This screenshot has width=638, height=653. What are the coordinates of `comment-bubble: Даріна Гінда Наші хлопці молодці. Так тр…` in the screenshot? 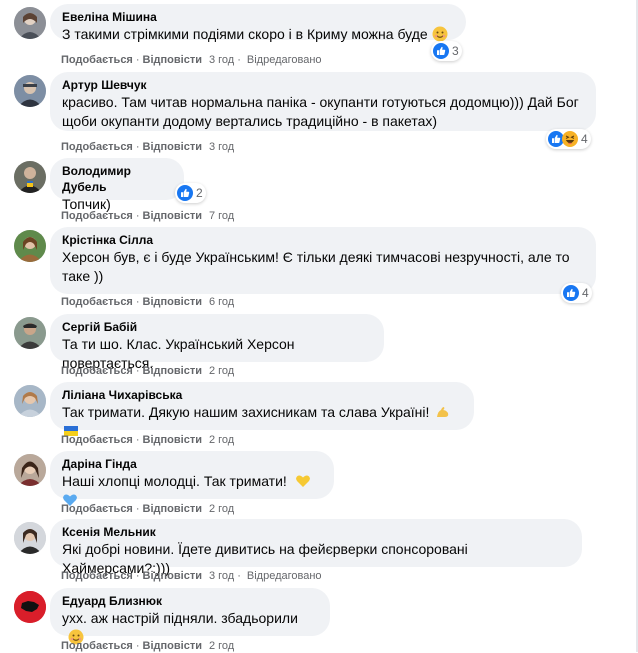 It's located at (192, 478).